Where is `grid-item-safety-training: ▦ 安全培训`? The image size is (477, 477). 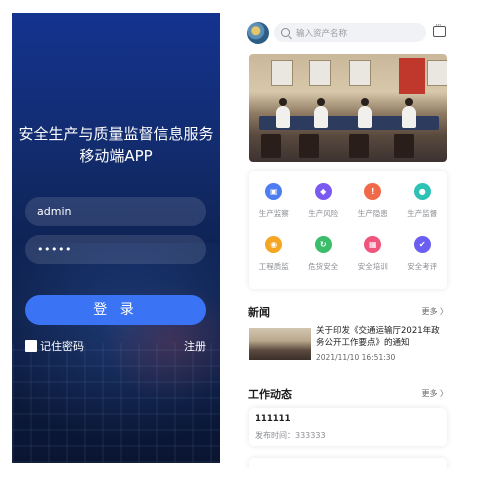
grid-item-safety-training: ▦ 安全培训 is located at coordinates (373, 262).